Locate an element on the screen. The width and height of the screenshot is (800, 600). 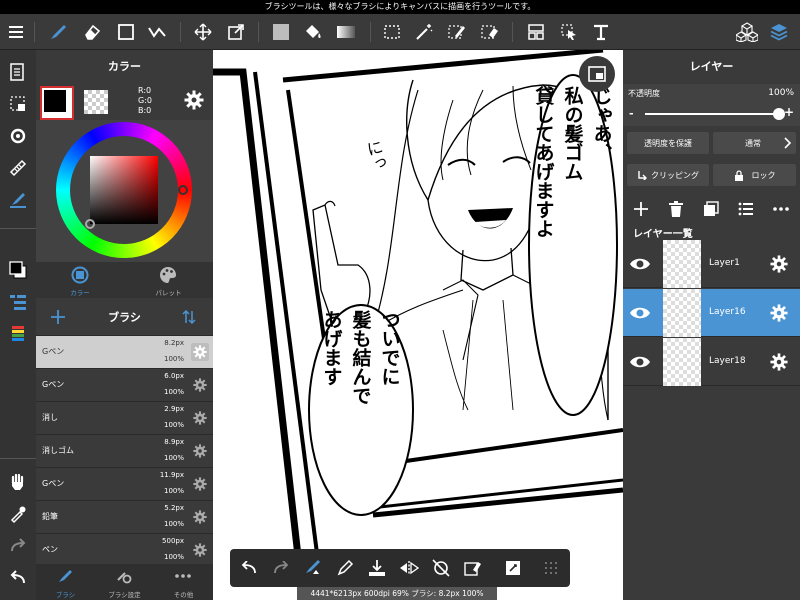
opacity-label: 不透明度 is located at coordinates (644, 93).